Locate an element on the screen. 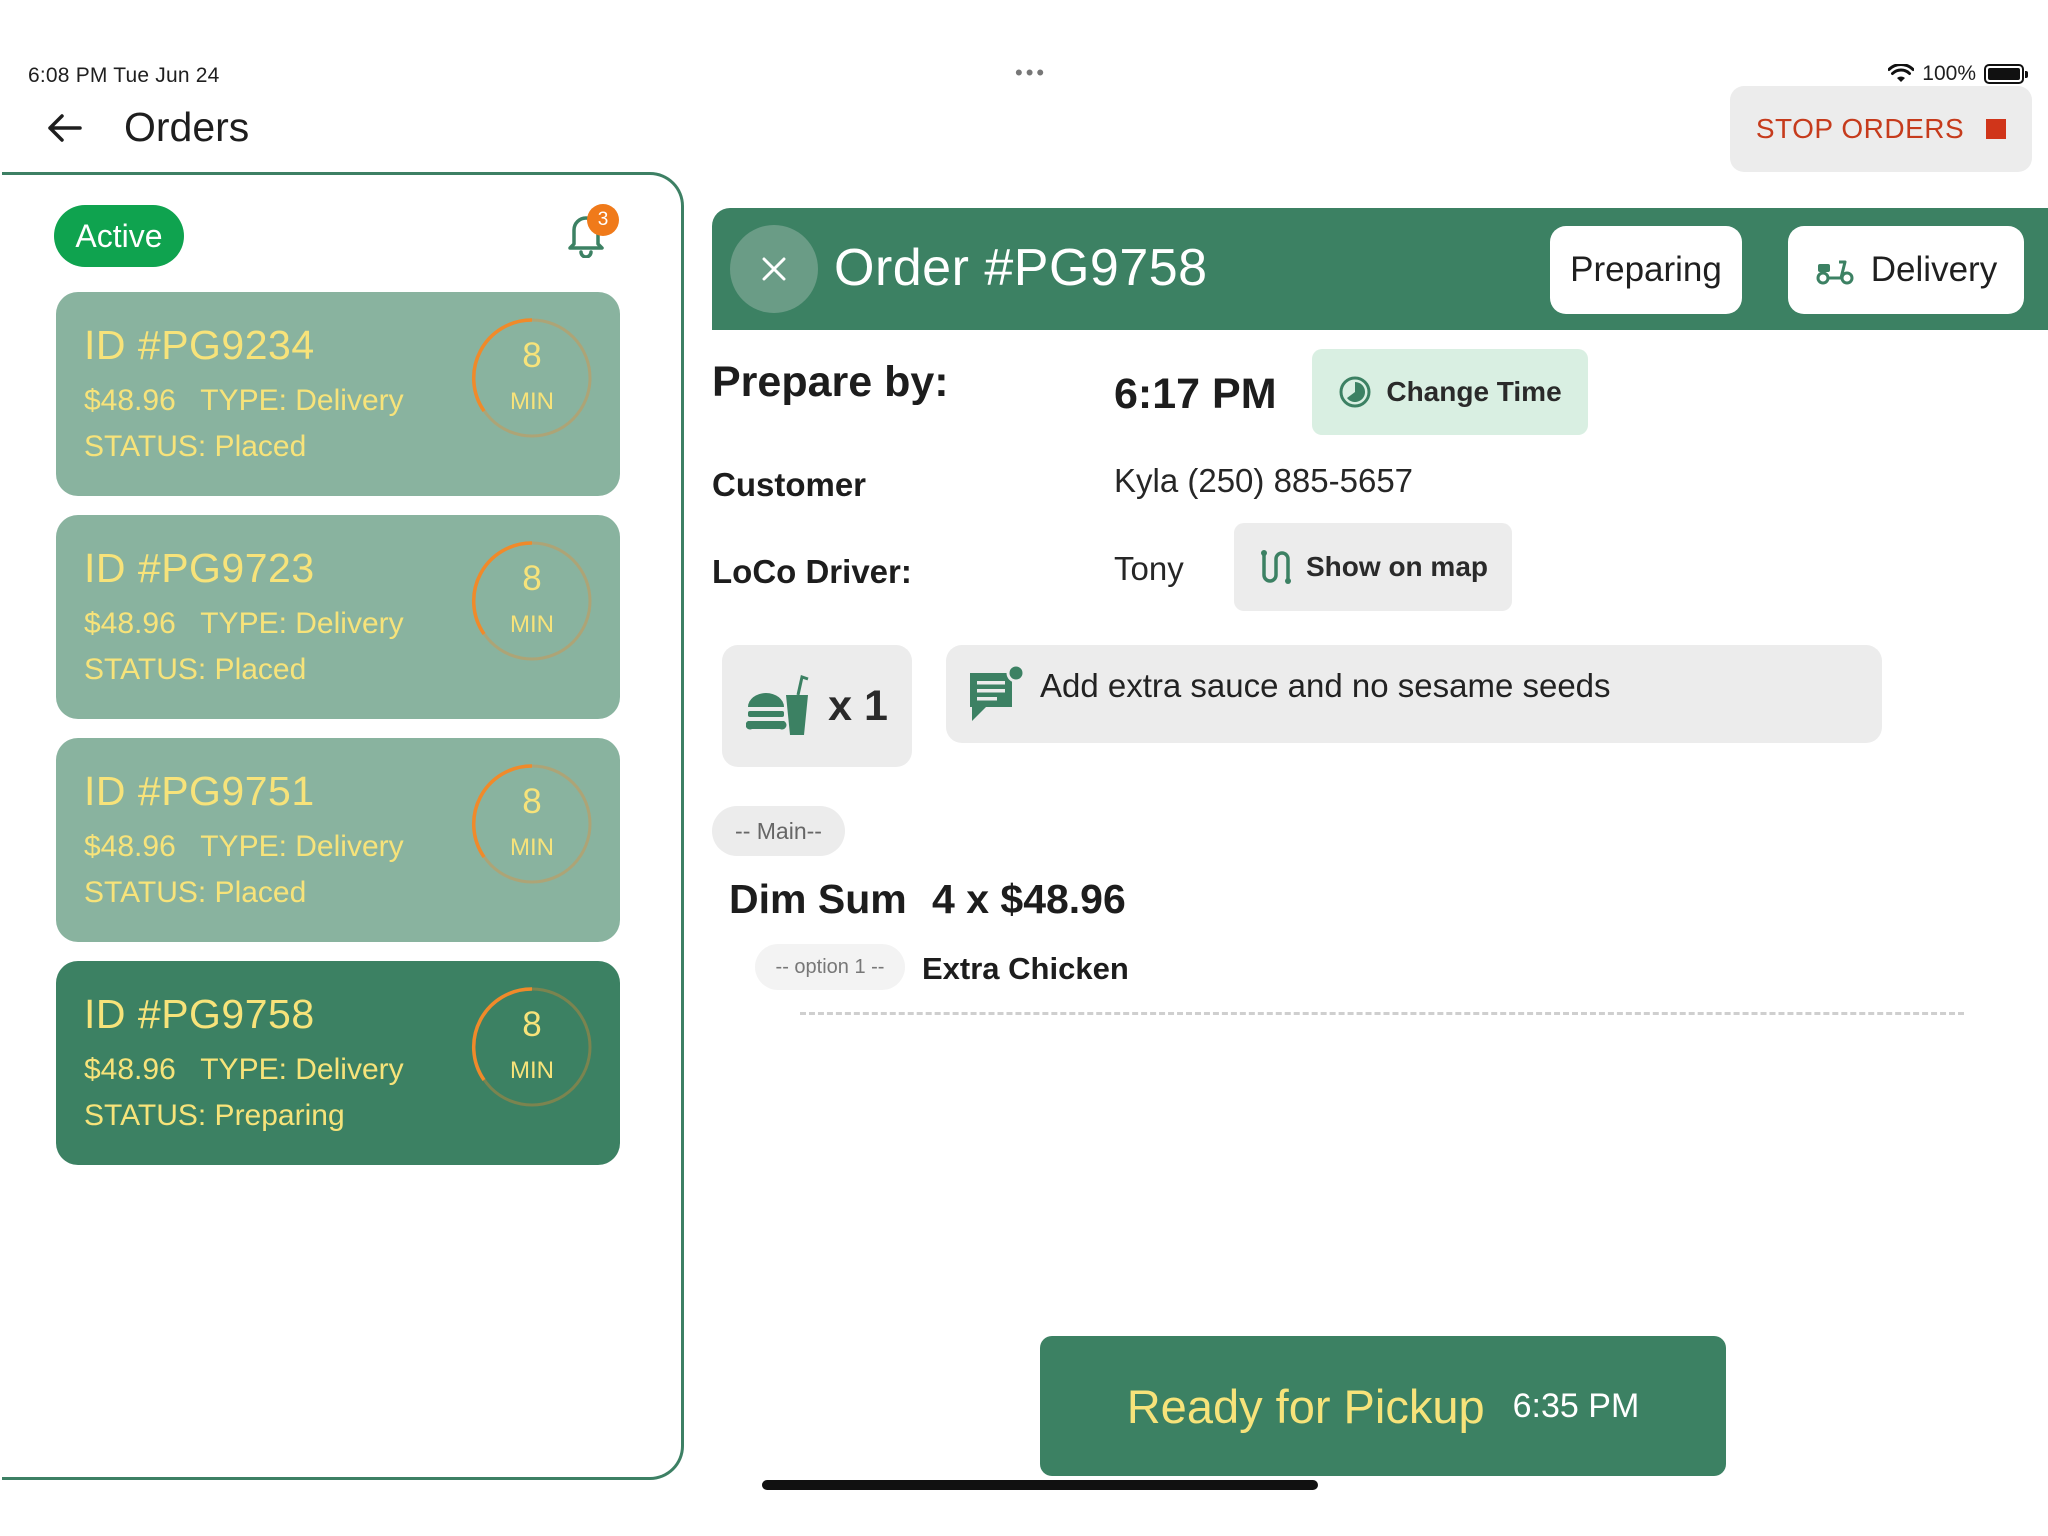  customer-label: Customer is located at coordinates (789, 484).